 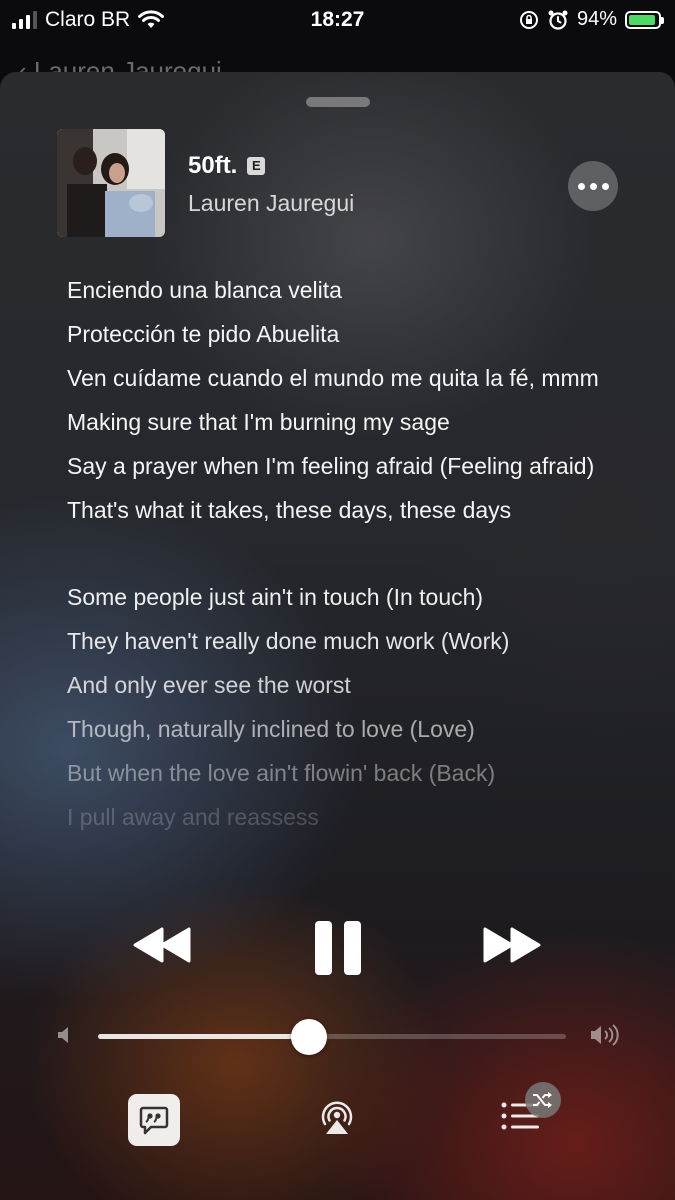 I want to click on sheet-grabber, so click(x=338, y=102).